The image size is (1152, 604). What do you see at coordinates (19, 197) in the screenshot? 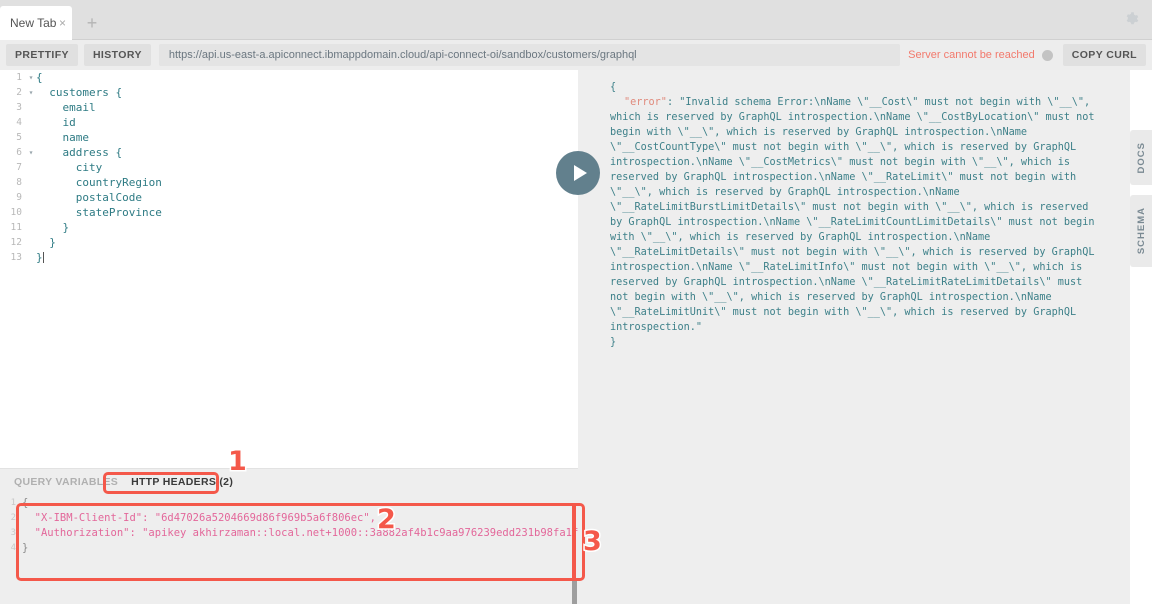
I see `line-number: 9` at bounding box center [19, 197].